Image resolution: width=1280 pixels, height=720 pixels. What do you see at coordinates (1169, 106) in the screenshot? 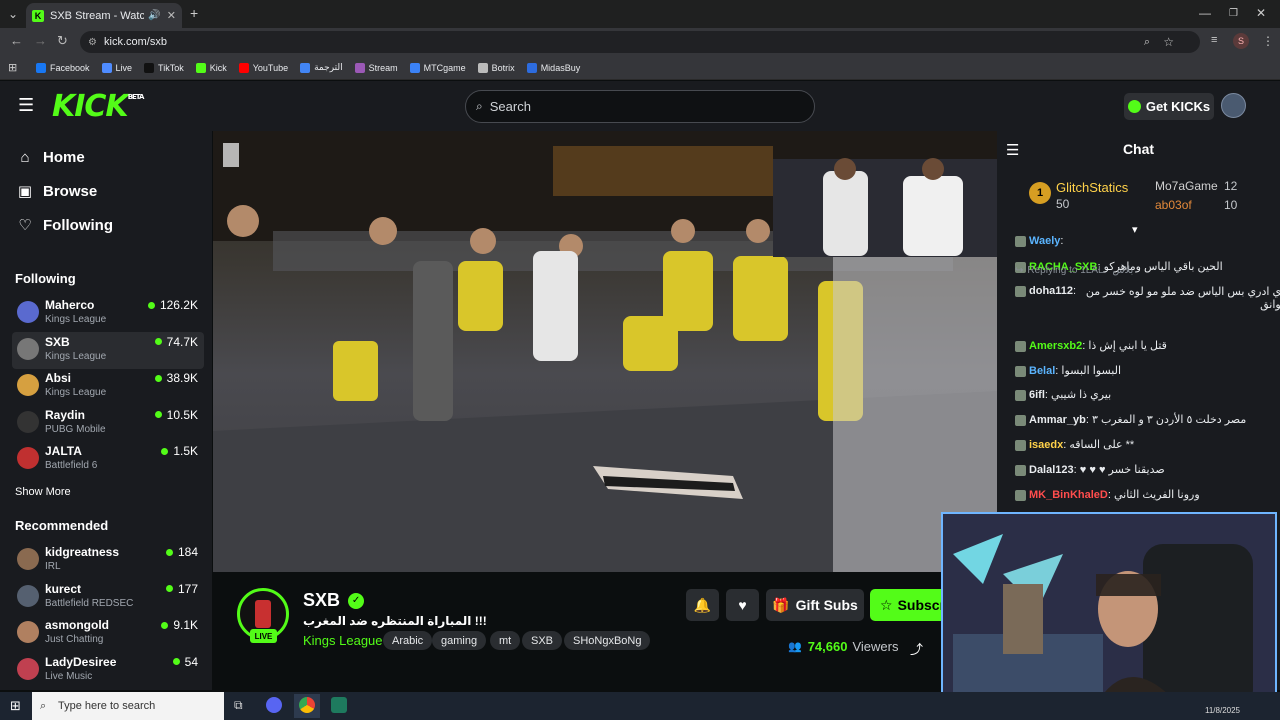
I see `get-kicks-button: Get KICKs` at bounding box center [1169, 106].